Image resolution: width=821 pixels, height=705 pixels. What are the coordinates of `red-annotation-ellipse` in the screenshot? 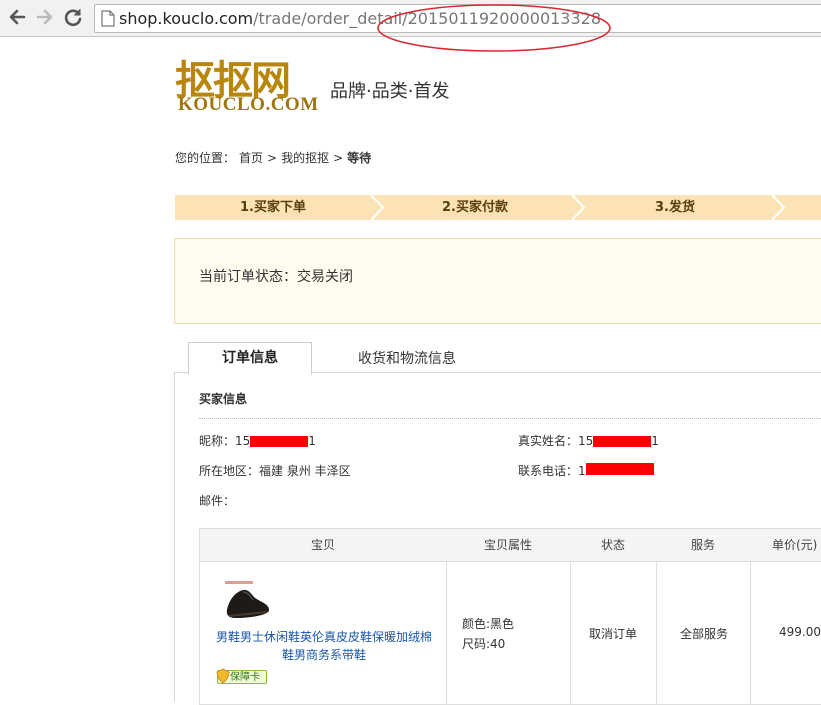 It's located at (494, 28).